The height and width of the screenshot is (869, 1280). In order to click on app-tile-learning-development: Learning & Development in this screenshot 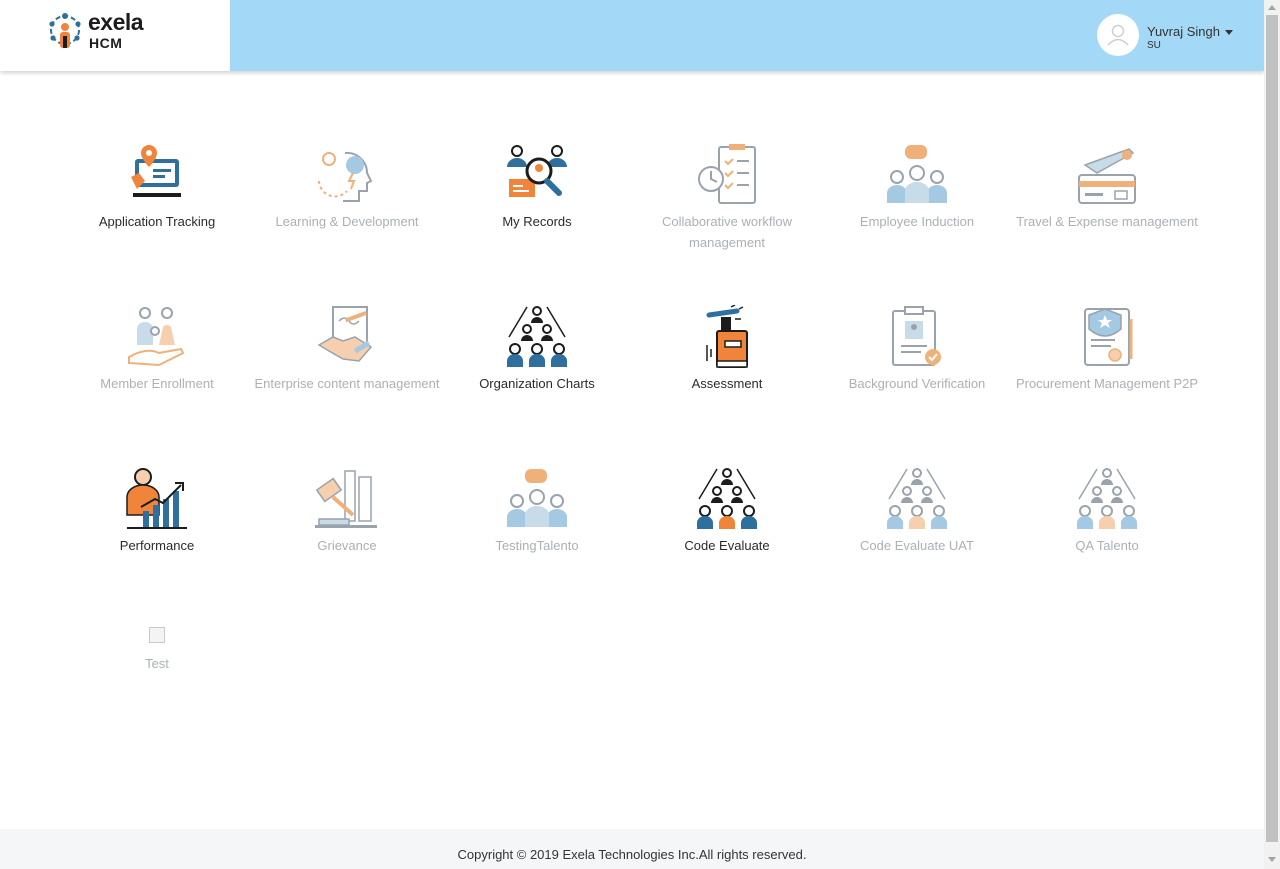, I will do `click(347, 187)`.